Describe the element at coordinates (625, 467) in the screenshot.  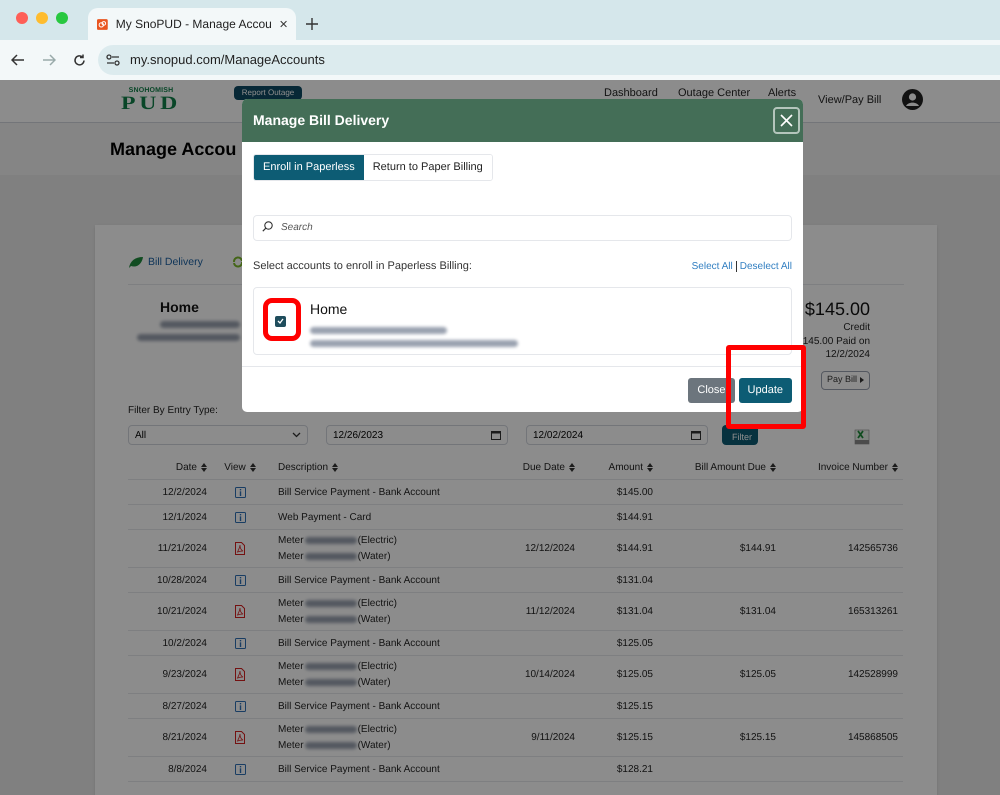
I see `column-header: Amount` at that location.